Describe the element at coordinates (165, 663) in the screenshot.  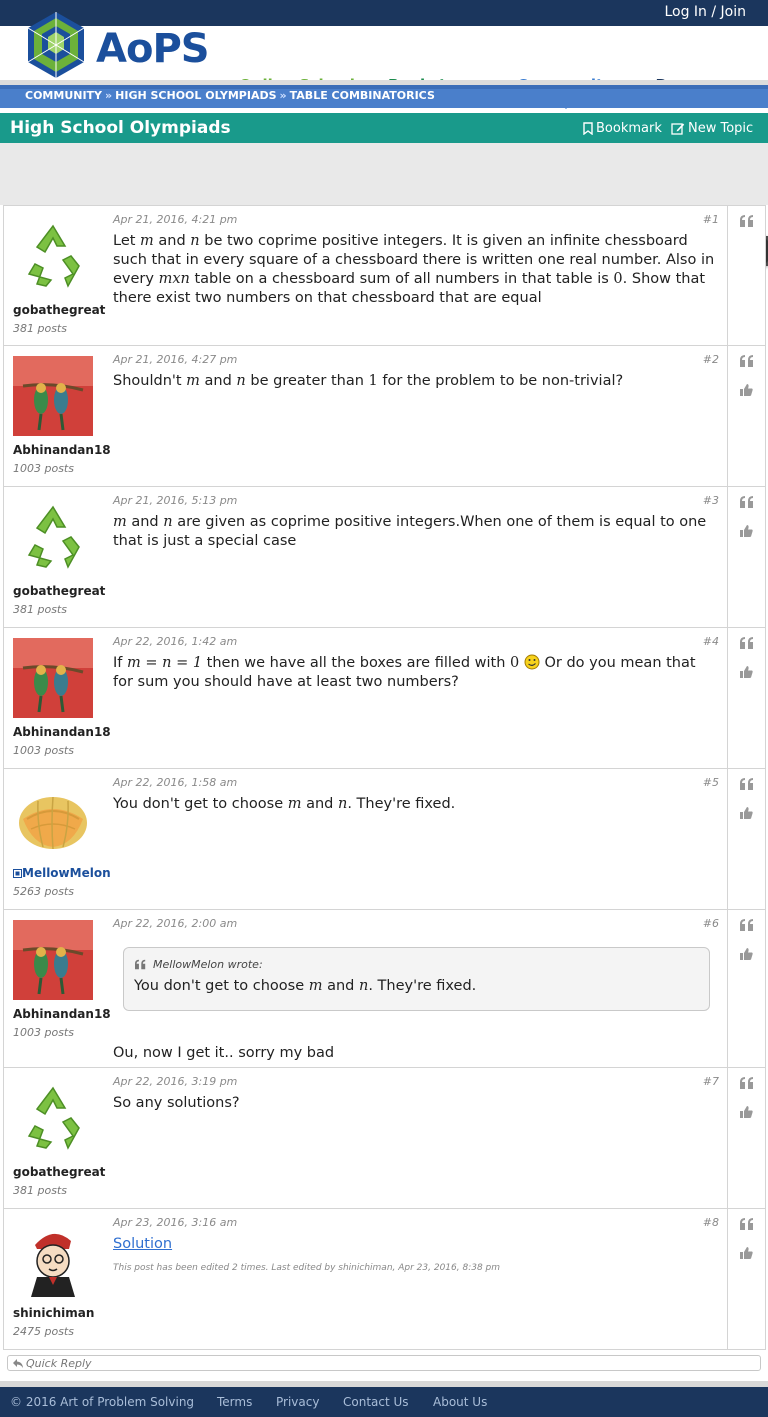
I see `math-m-eq-n-eq-1: m = n = 1` at that location.